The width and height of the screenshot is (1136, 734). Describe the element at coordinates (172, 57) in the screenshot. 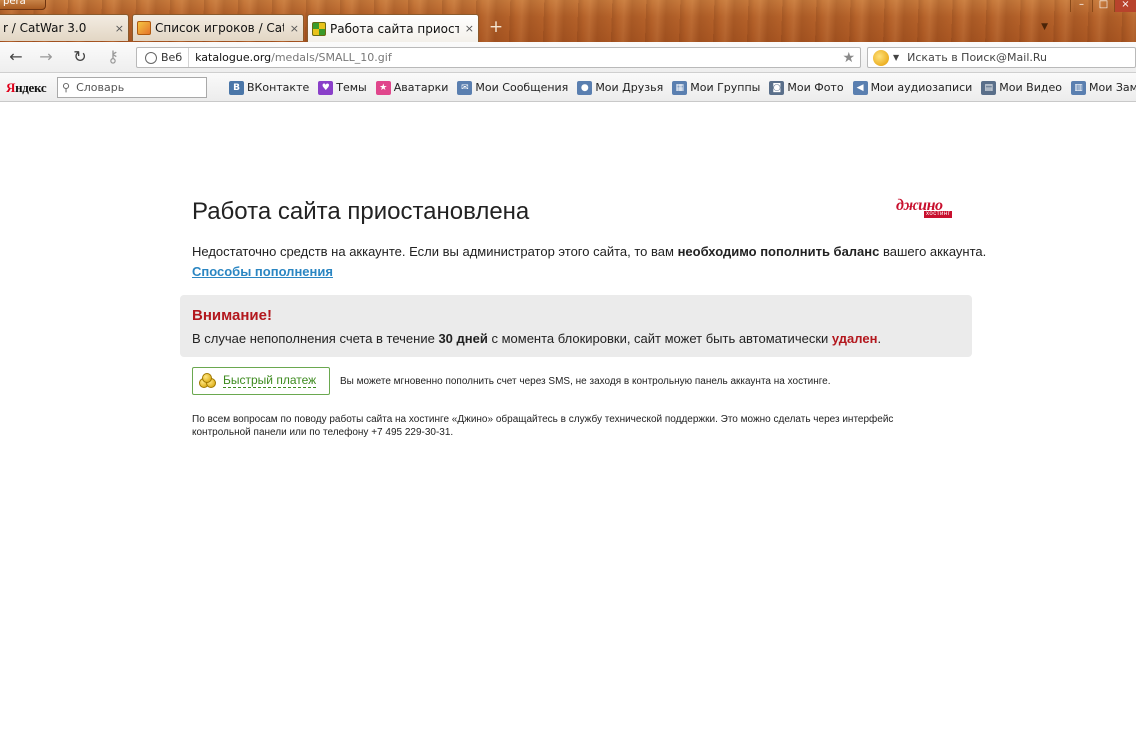

I see `web-badge-label: Веб` at that location.